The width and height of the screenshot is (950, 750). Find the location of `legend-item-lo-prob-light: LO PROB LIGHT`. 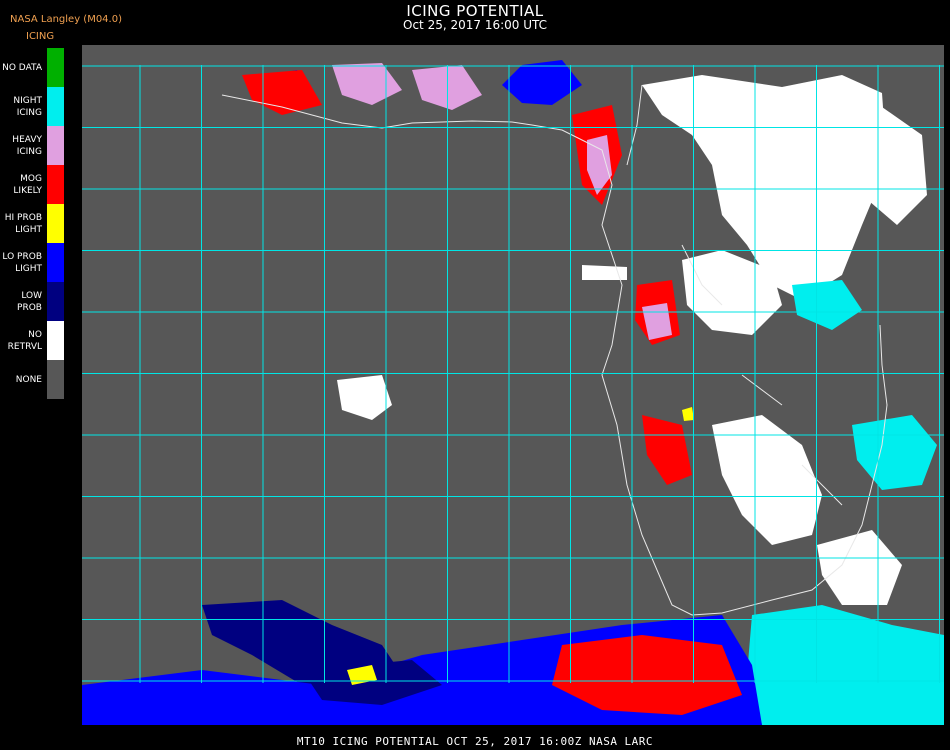

legend-item-lo-prob-light: LO PROB LIGHT is located at coordinates (33, 262).